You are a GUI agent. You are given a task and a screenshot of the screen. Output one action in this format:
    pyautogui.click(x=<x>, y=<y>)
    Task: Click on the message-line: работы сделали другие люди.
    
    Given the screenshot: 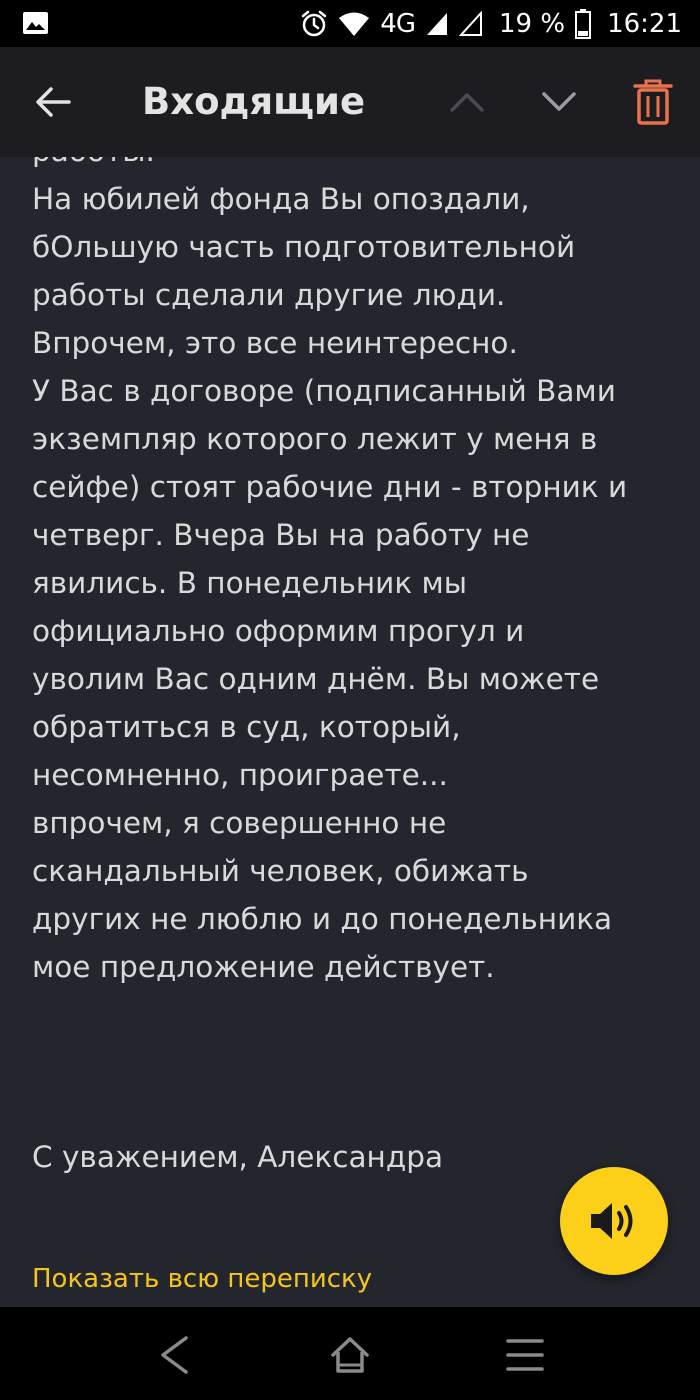 What is the action you would take?
    pyautogui.click(x=269, y=295)
    